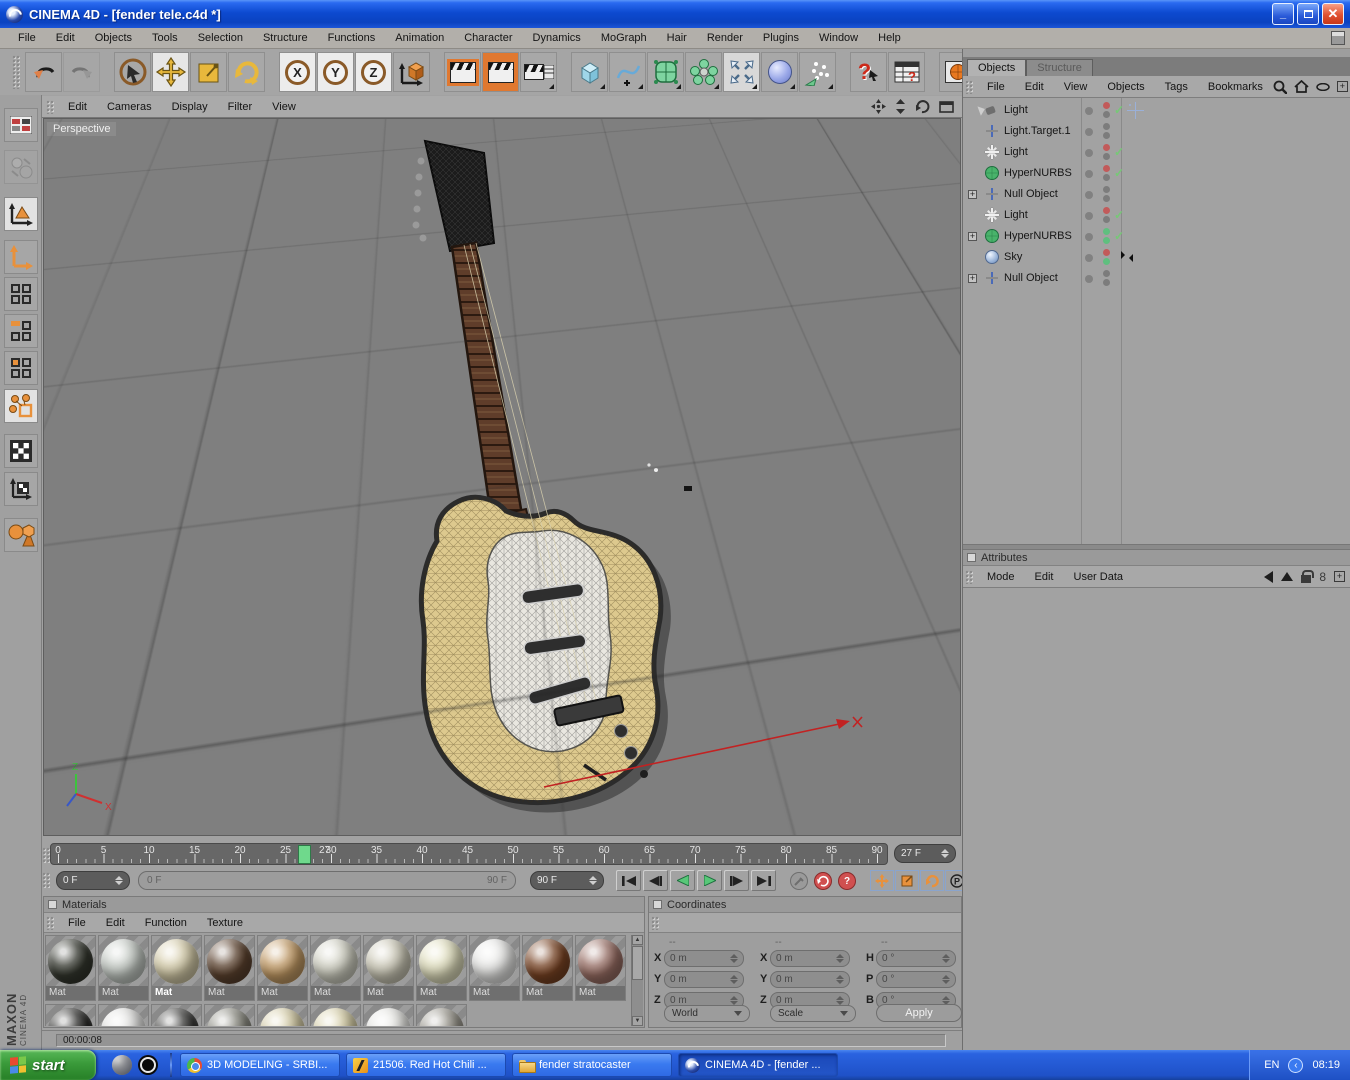 The height and width of the screenshot is (1080, 1350). What do you see at coordinates (1280, 87) in the screenshot?
I see `search-icon` at bounding box center [1280, 87].